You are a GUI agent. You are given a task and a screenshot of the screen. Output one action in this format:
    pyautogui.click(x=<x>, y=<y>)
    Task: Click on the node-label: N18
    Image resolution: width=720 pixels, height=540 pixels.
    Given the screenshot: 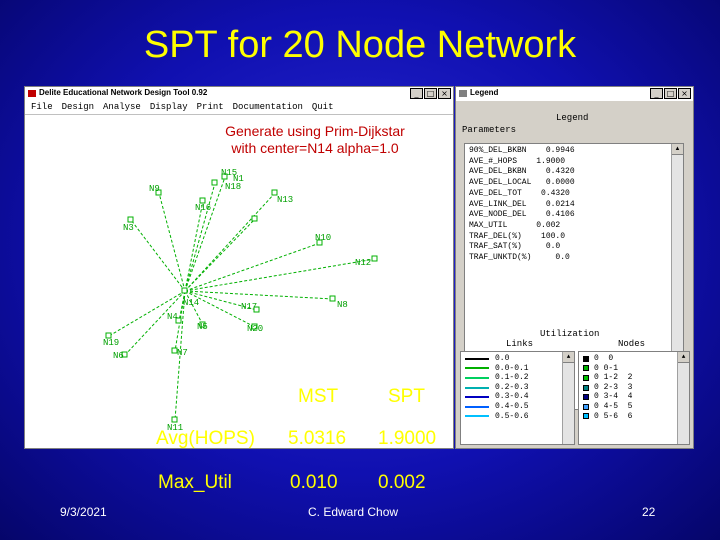 What is the action you would take?
    pyautogui.click(x=233, y=187)
    